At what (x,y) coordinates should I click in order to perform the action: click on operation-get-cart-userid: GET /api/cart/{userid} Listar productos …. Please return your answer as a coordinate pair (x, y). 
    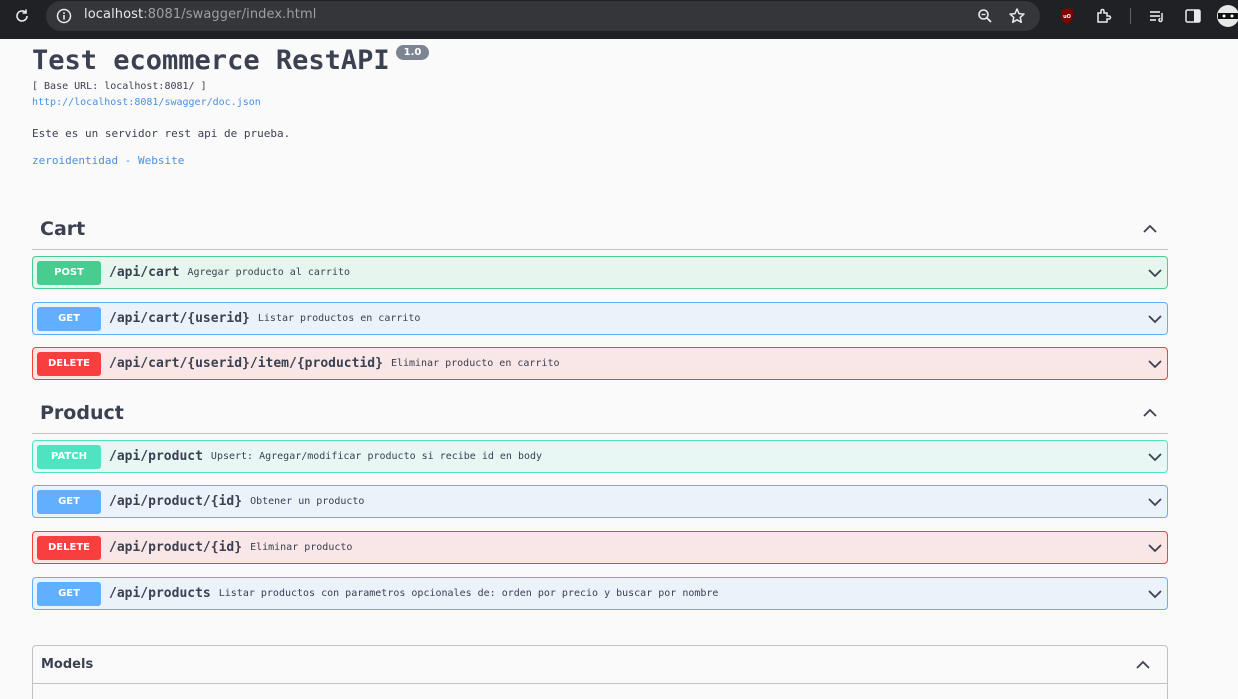
    Looking at the image, I should click on (600, 318).